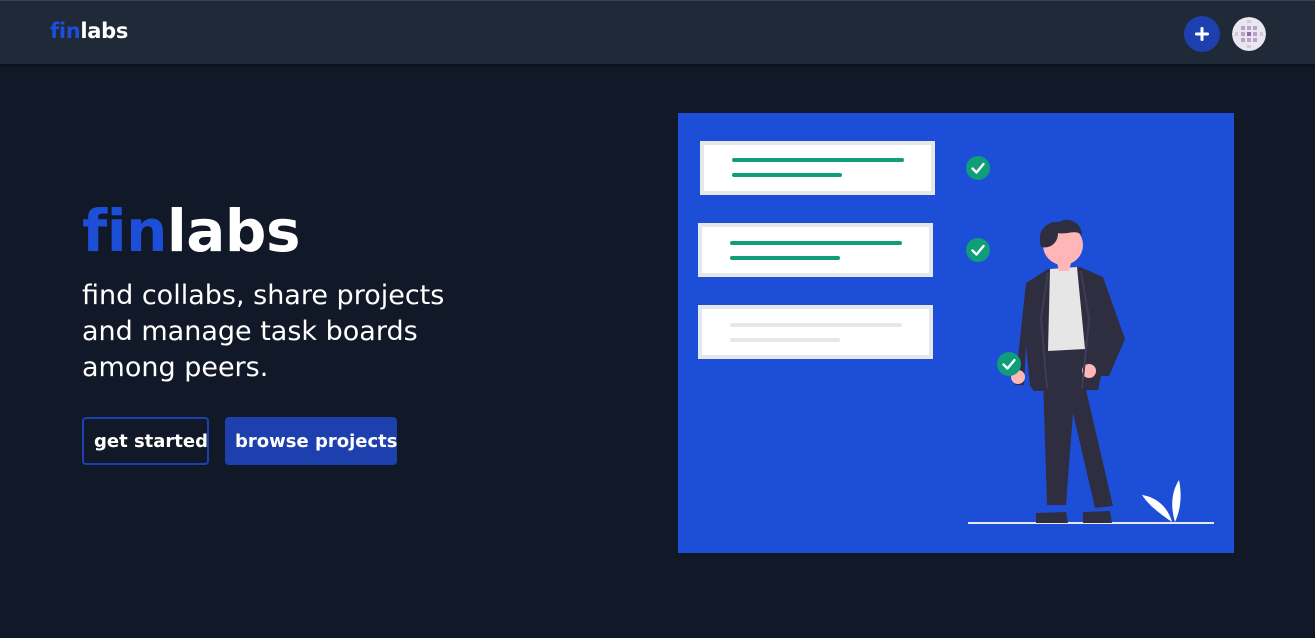 Image resolution: width=1315 pixels, height=638 pixels. I want to click on get-started-button: get started, so click(145, 441).